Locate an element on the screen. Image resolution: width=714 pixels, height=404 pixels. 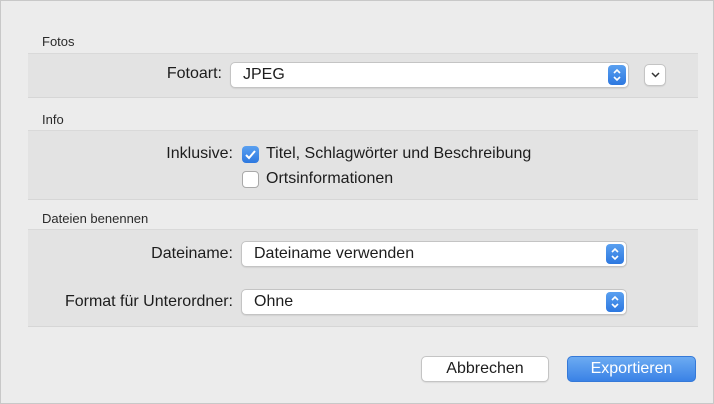
section-title-info: Info is located at coordinates (53, 119).